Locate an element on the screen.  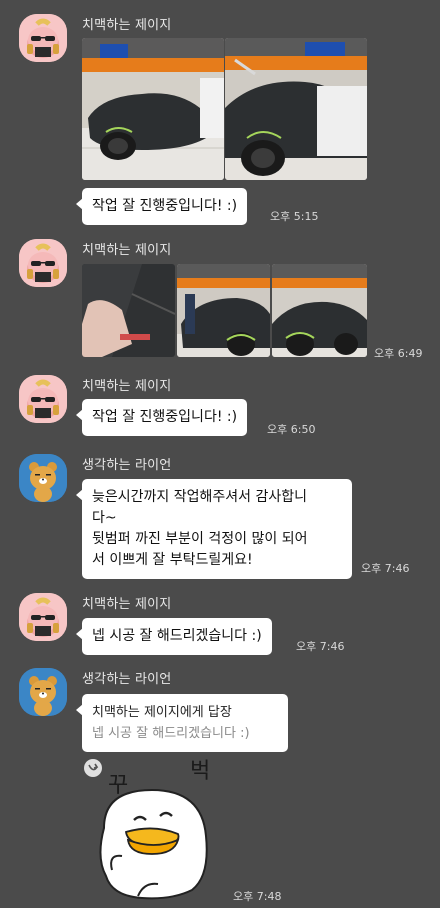
quoted-text: 넵 시공 잘 해드리겠습니다 :) is located at coordinates (171, 733).